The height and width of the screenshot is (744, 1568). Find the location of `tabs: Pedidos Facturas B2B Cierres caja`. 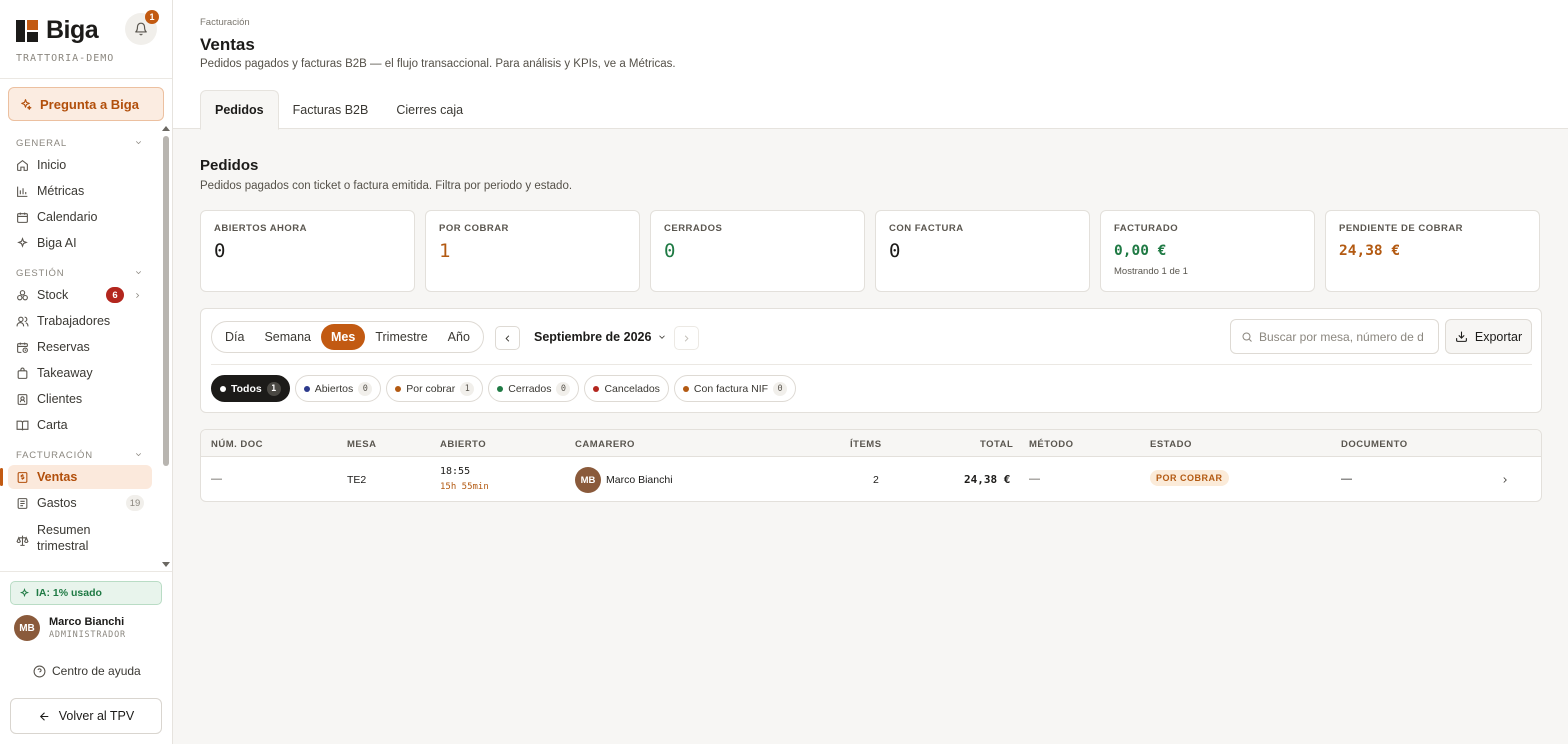

tabs: Pedidos Facturas B2B Cierres caja is located at coordinates (338, 110).